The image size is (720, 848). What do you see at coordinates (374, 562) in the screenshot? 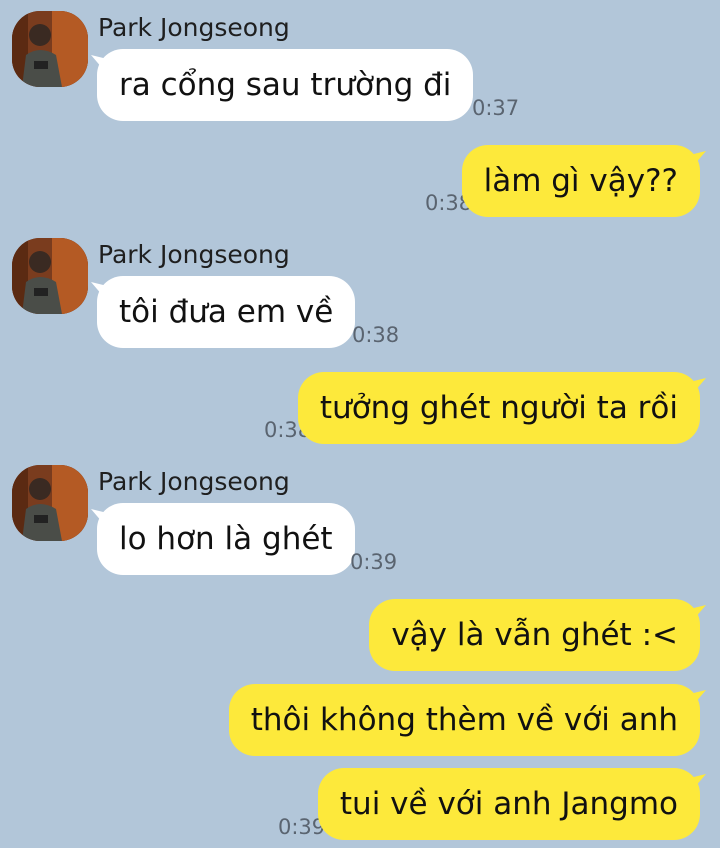
I see `message-time: 0:39` at bounding box center [374, 562].